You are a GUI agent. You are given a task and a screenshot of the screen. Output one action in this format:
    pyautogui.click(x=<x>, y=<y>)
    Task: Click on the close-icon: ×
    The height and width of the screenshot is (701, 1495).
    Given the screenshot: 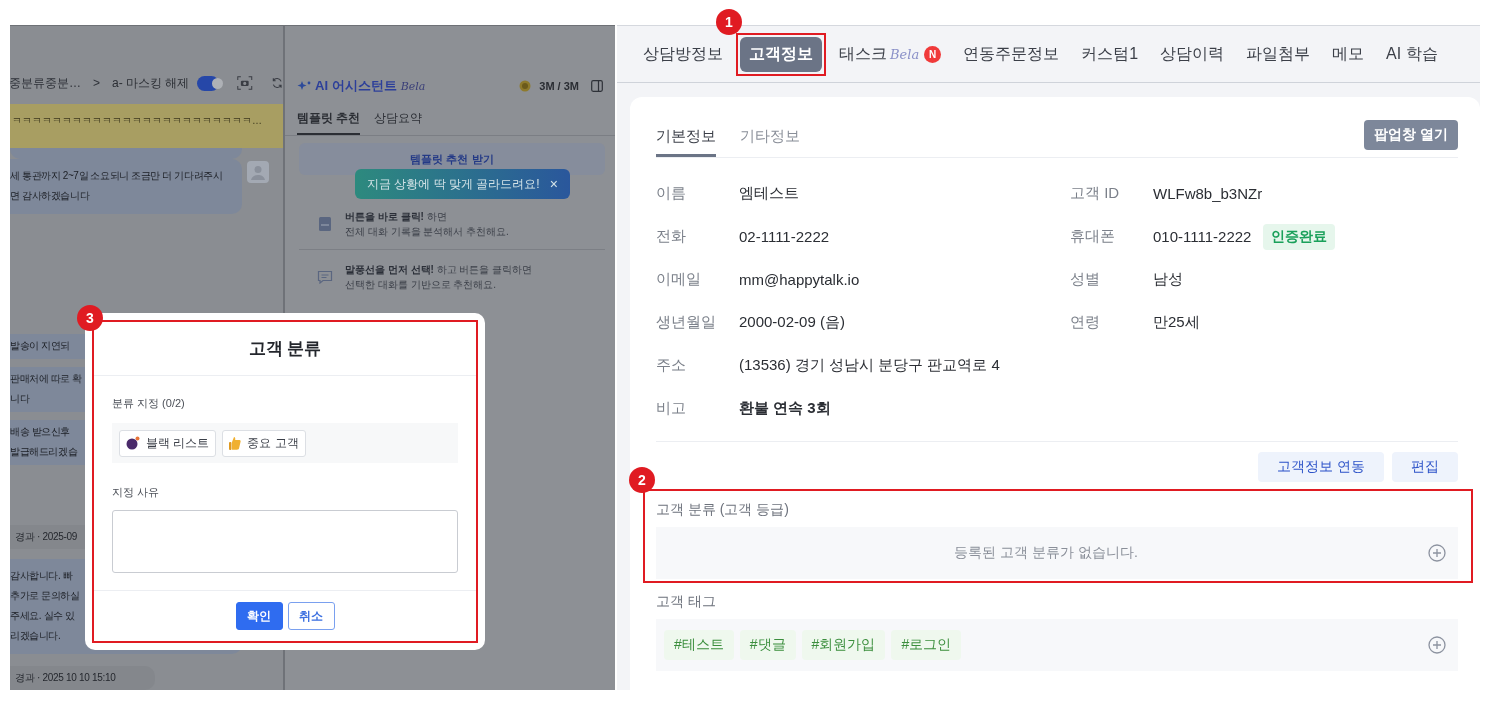 What is the action you would take?
    pyautogui.click(x=553, y=184)
    